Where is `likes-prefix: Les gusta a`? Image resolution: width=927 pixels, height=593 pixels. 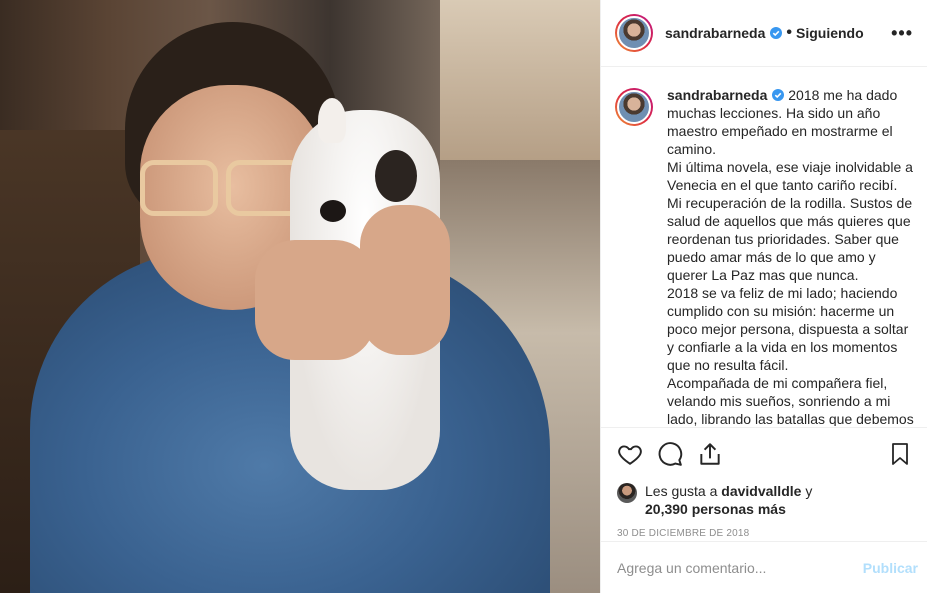 likes-prefix: Les gusta a is located at coordinates (683, 491).